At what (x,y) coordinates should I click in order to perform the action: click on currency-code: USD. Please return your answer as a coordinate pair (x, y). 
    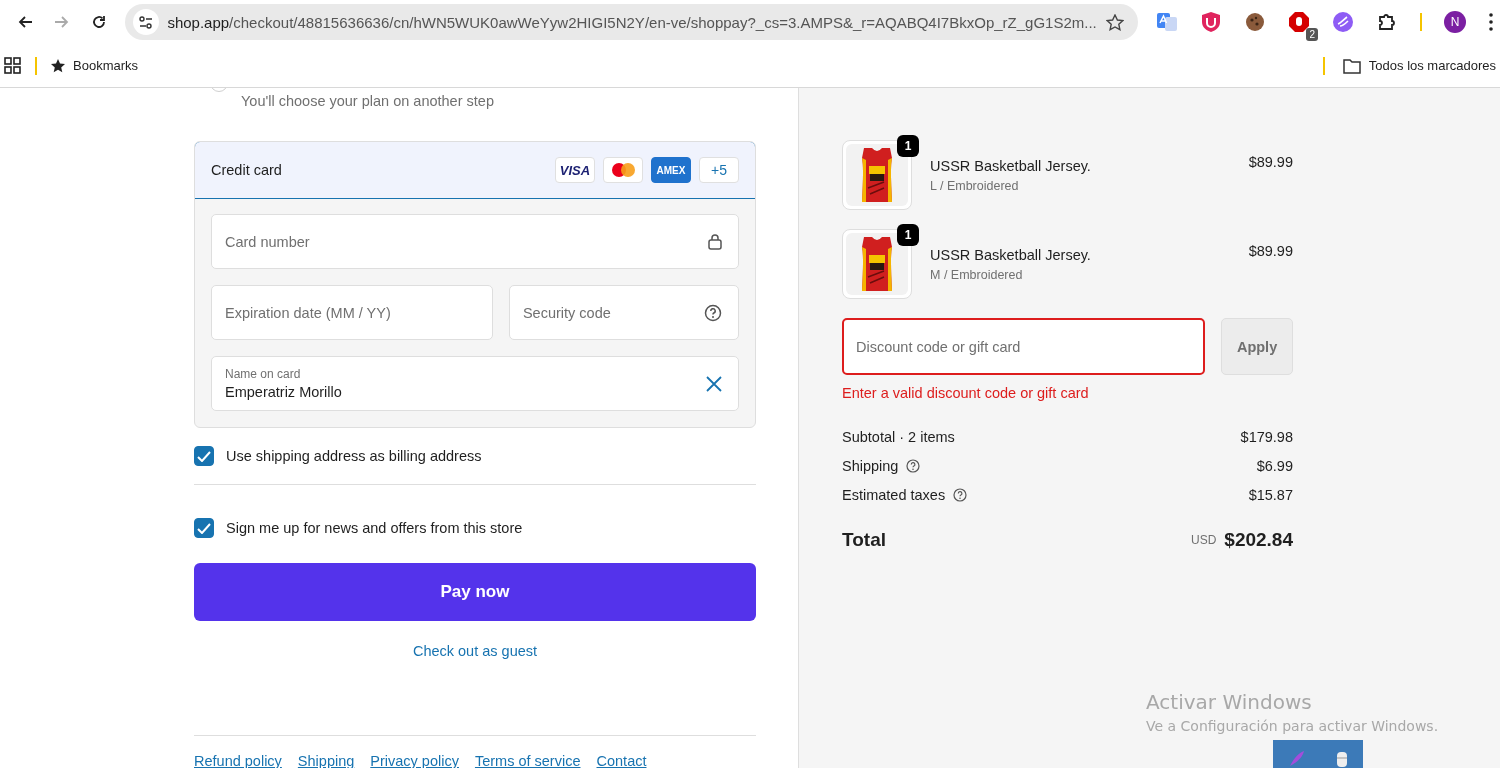
    Looking at the image, I should click on (1203, 540).